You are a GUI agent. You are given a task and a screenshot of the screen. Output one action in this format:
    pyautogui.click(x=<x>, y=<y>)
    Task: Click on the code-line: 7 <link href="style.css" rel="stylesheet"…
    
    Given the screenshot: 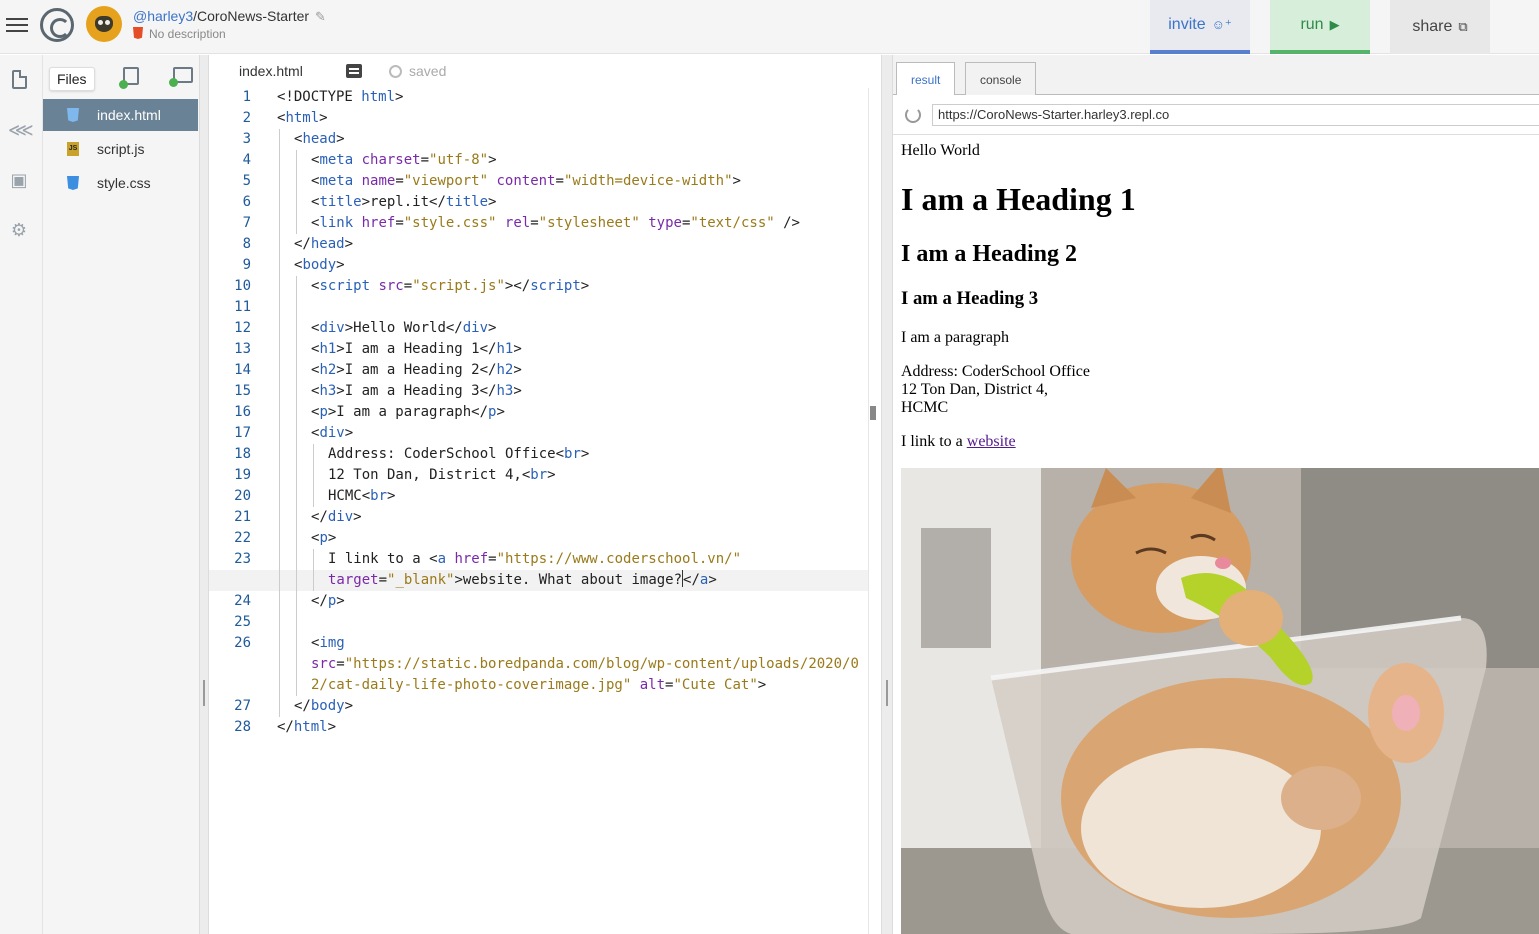 What is the action you would take?
    pyautogui.click(x=545, y=223)
    